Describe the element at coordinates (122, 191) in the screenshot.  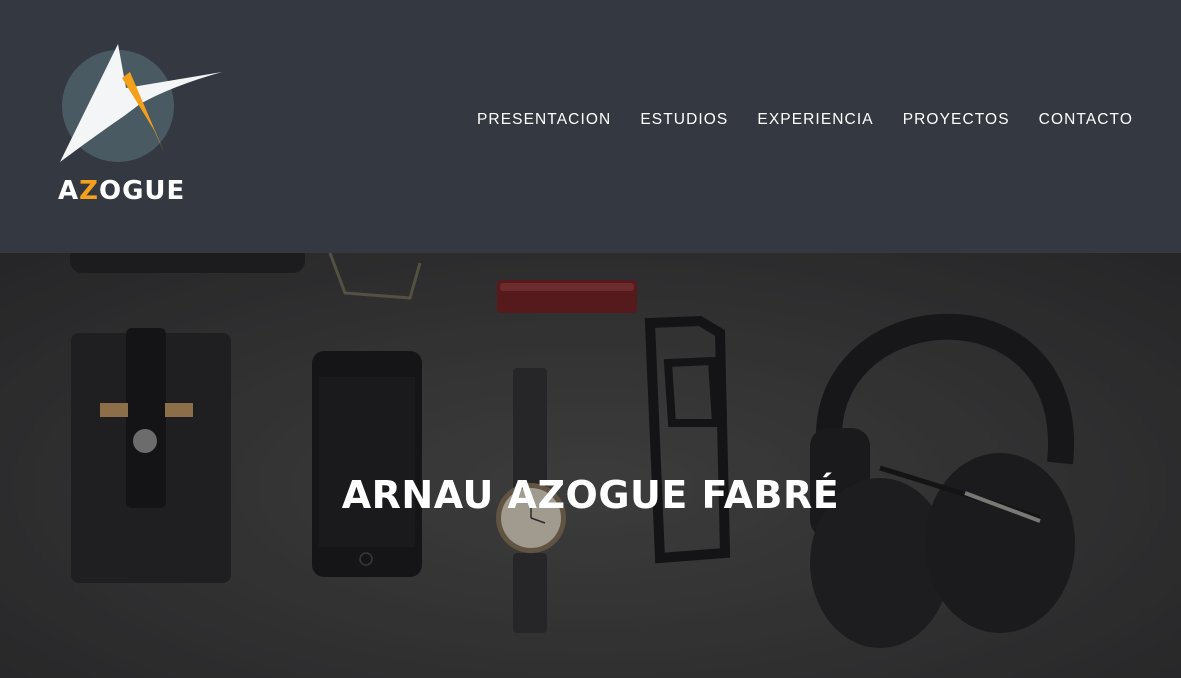
I see `logo-wordmark: AZOGUE` at that location.